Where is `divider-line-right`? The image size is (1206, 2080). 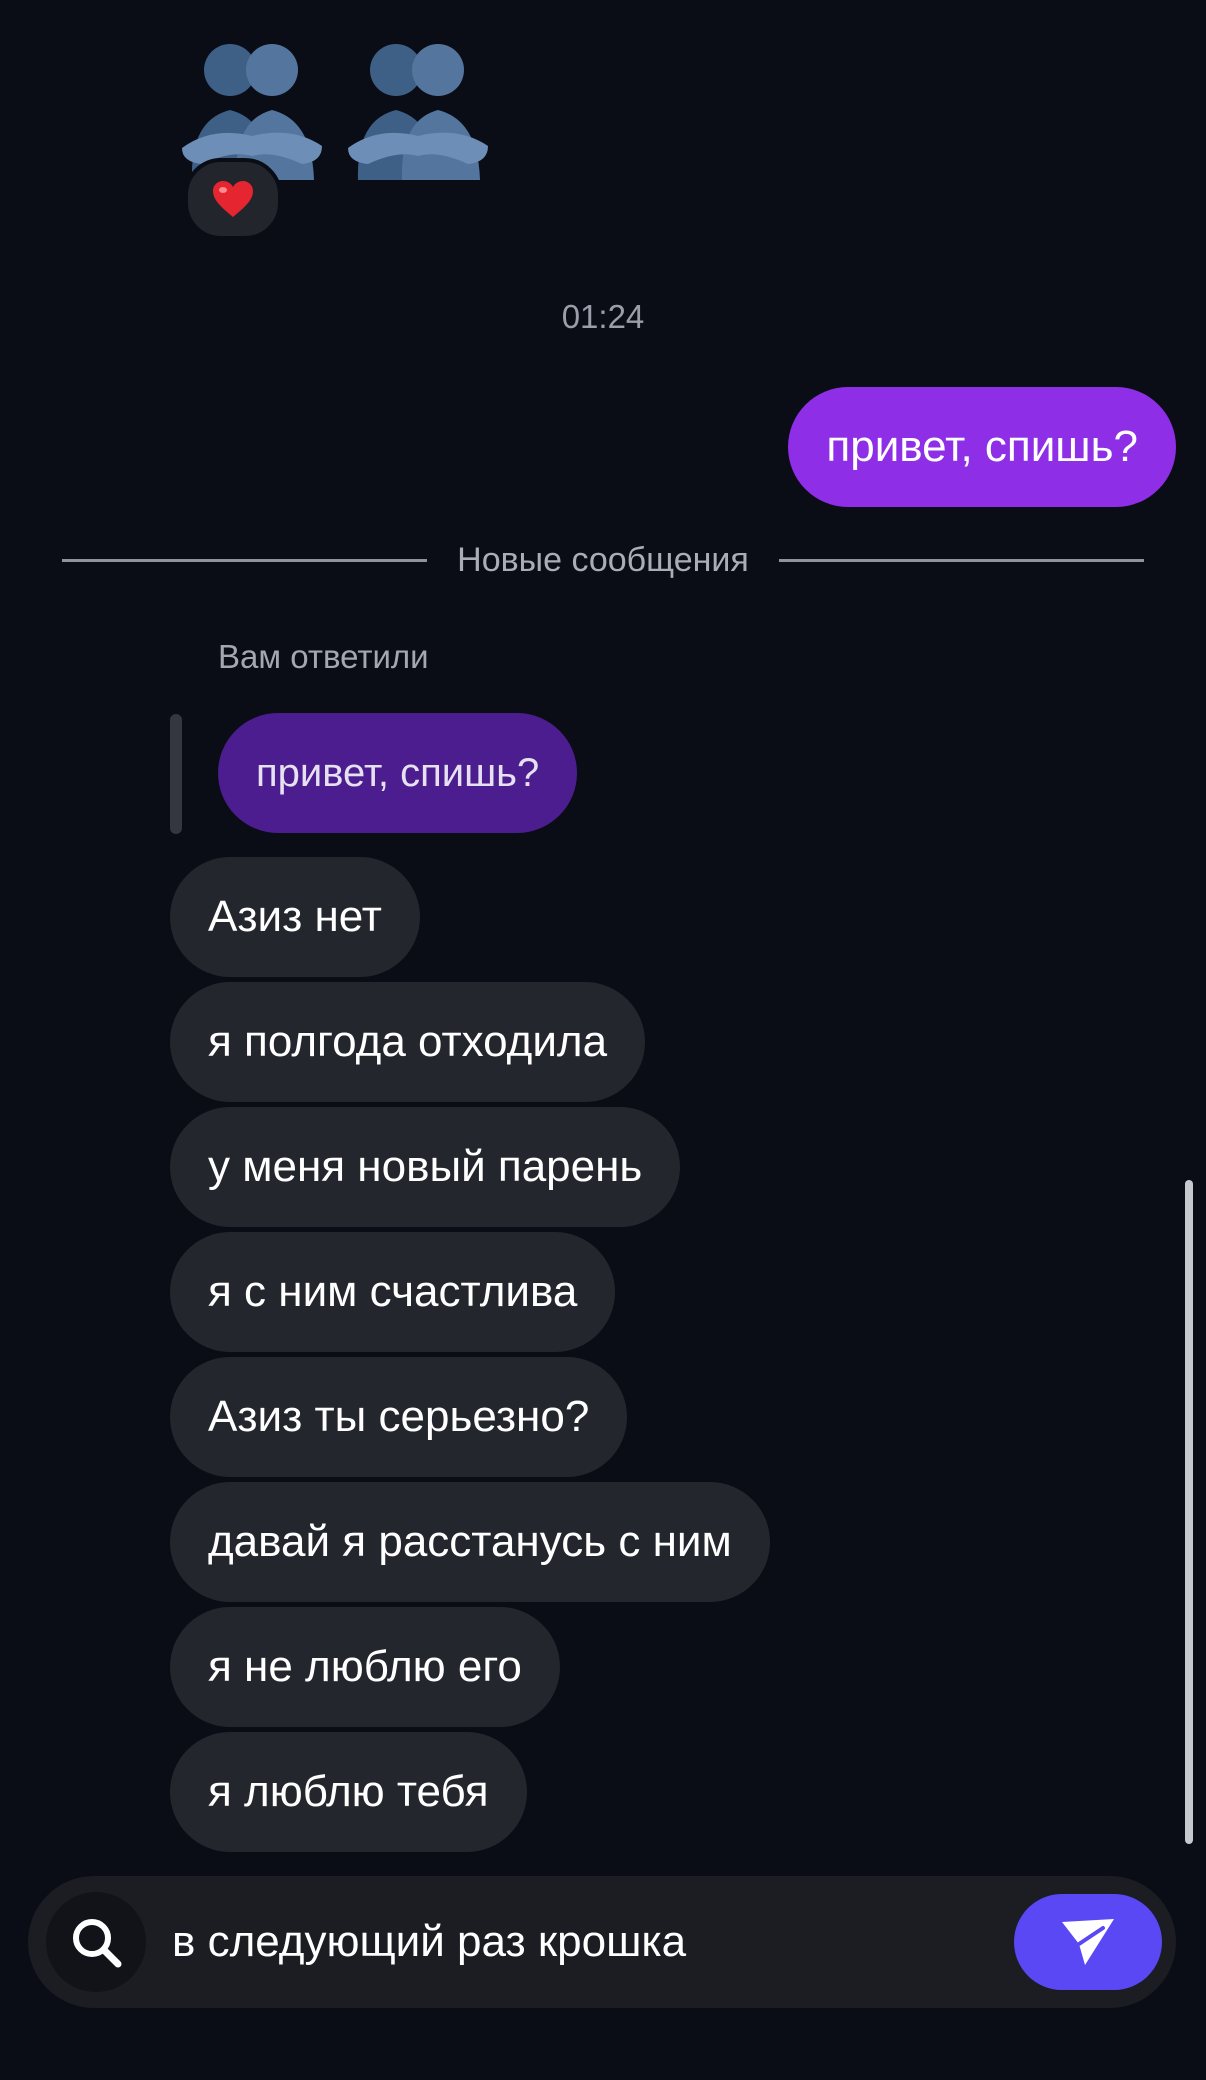 divider-line-right is located at coordinates (961, 560).